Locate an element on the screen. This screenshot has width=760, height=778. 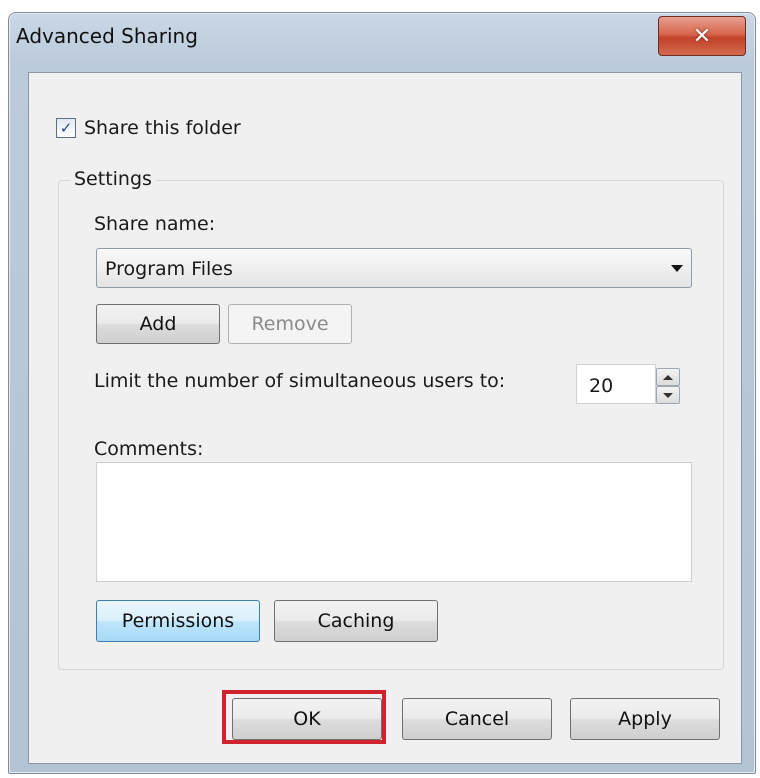
ok-button-highlight is located at coordinates (304, 717).